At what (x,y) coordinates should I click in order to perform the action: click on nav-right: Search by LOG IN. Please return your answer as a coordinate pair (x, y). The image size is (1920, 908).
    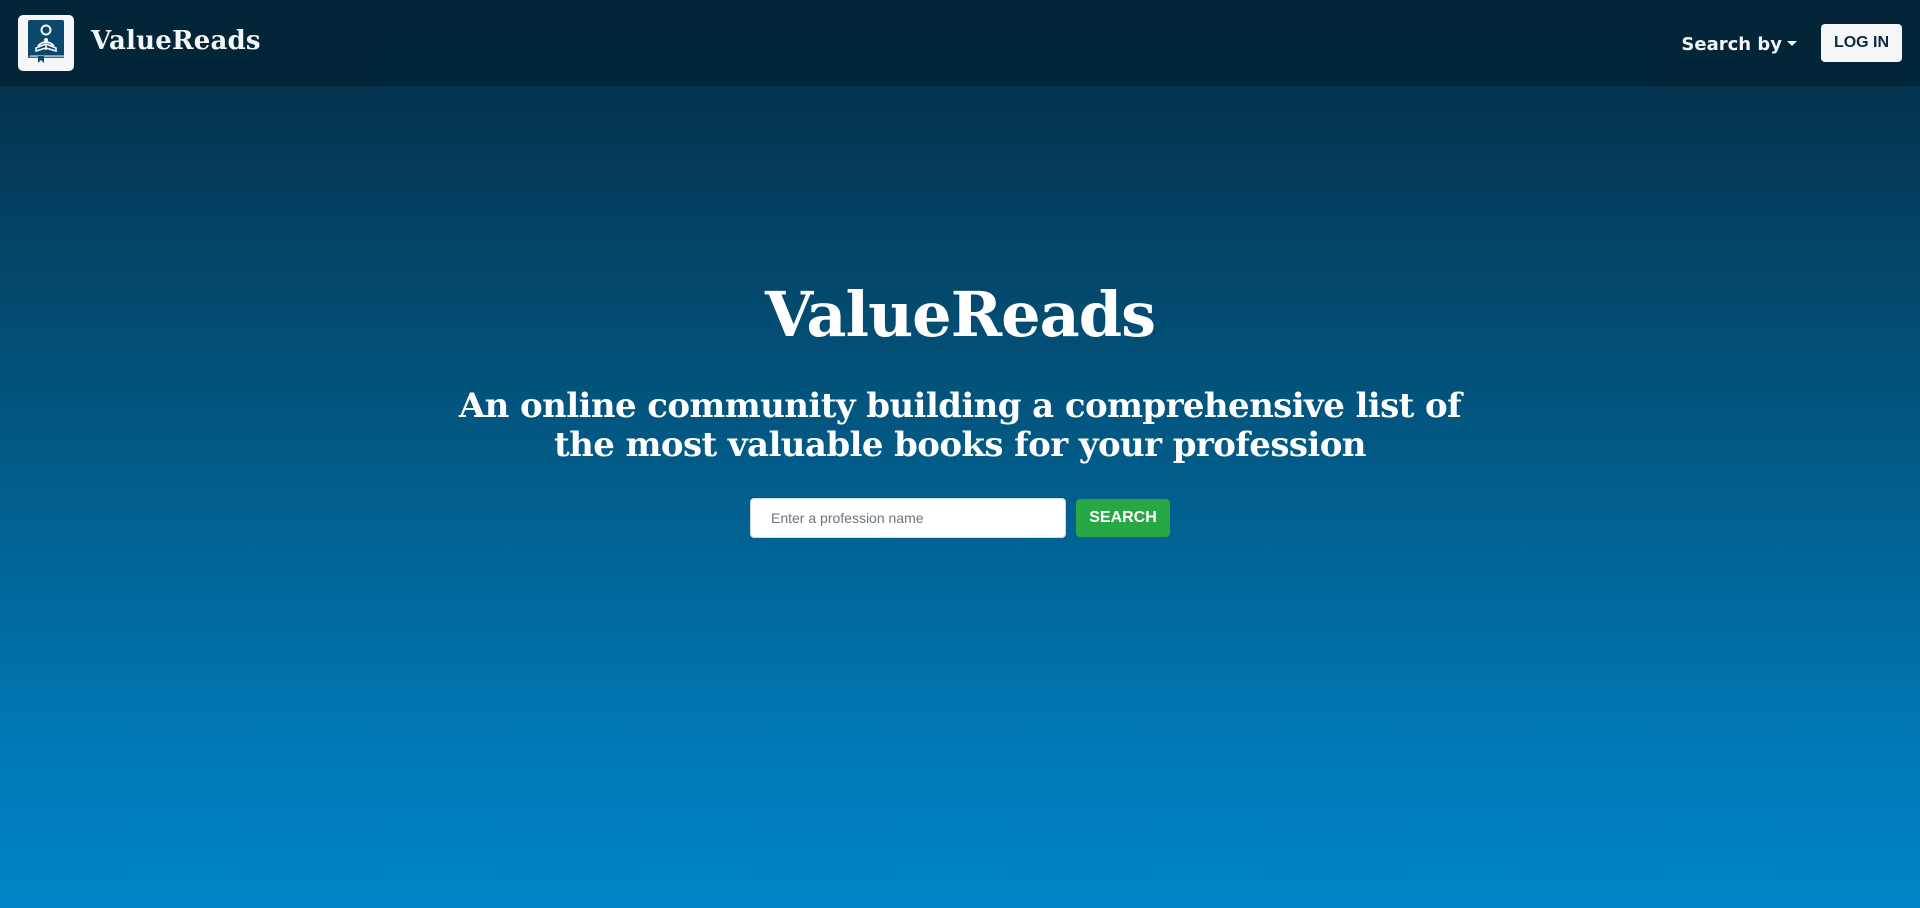
    Looking at the image, I should click on (1791, 43).